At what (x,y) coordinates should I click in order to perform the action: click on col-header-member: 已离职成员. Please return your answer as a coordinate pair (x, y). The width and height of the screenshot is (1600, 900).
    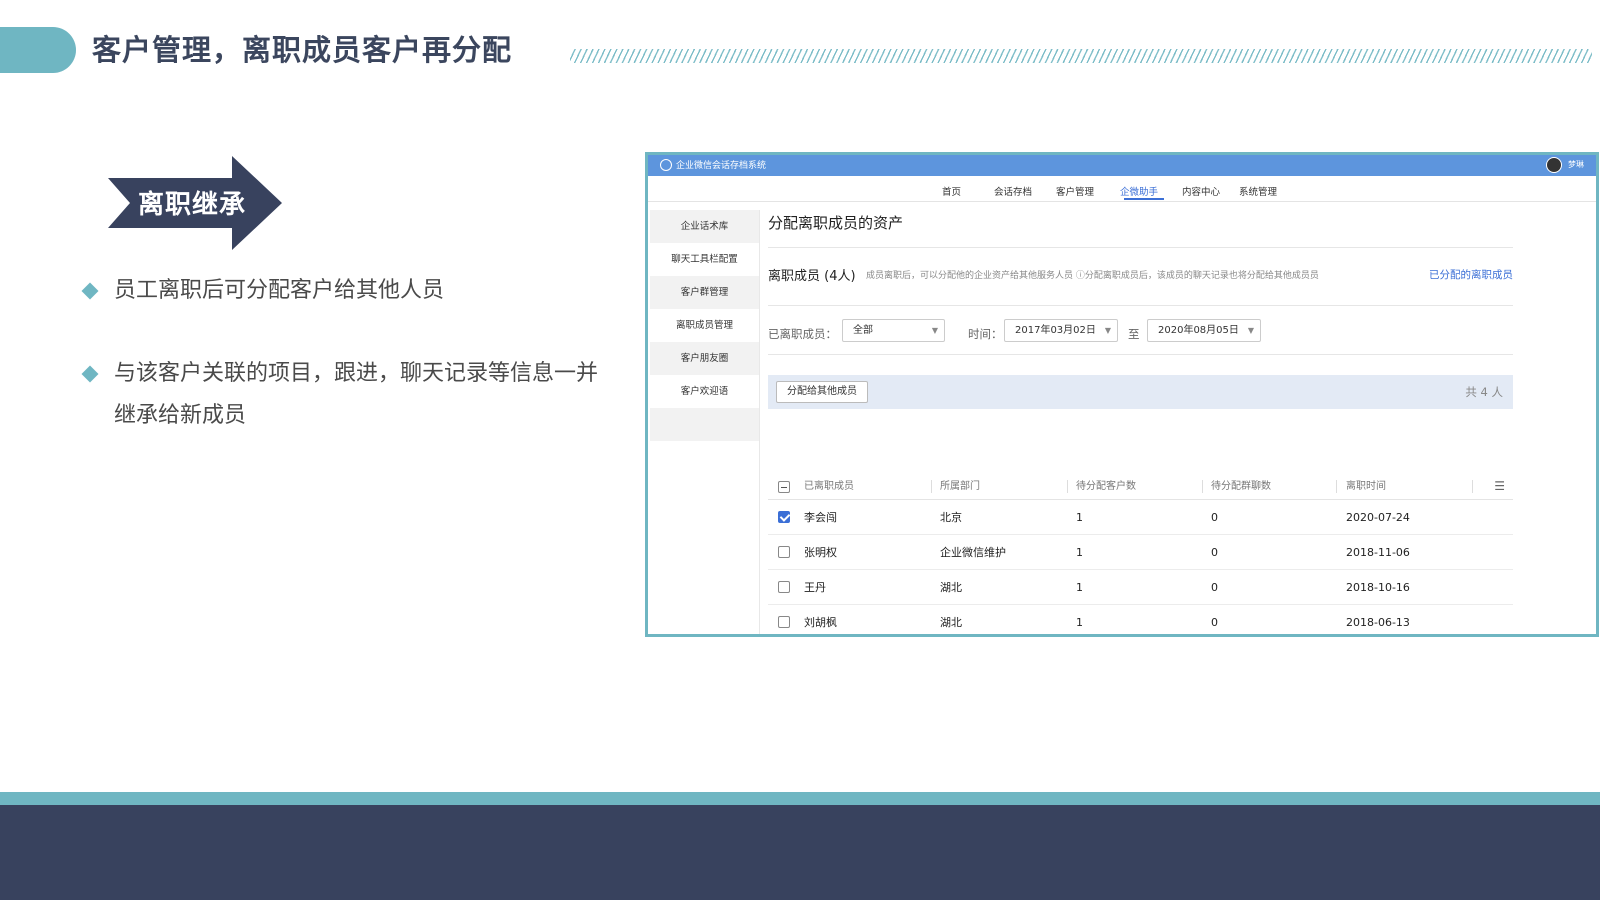
    Looking at the image, I should click on (829, 486).